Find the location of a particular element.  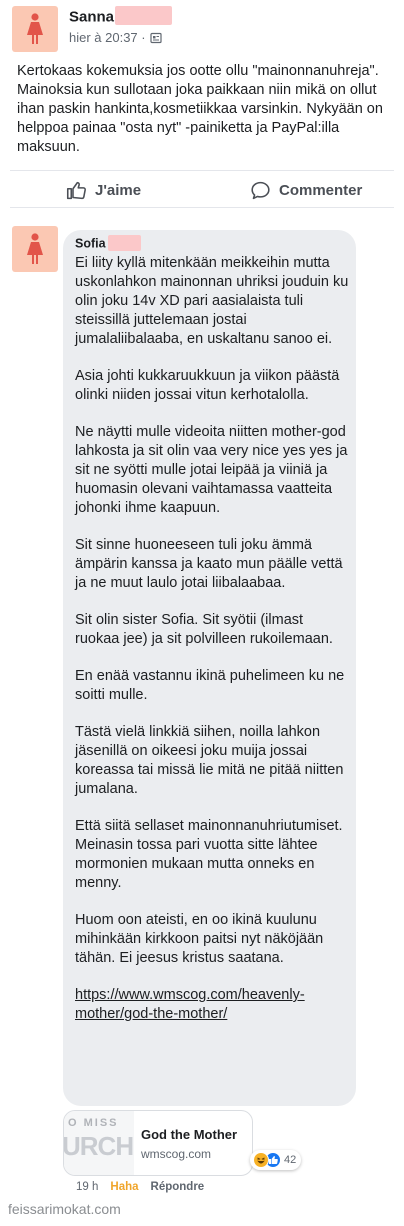

comment-button: Commenter is located at coordinates (306, 190).